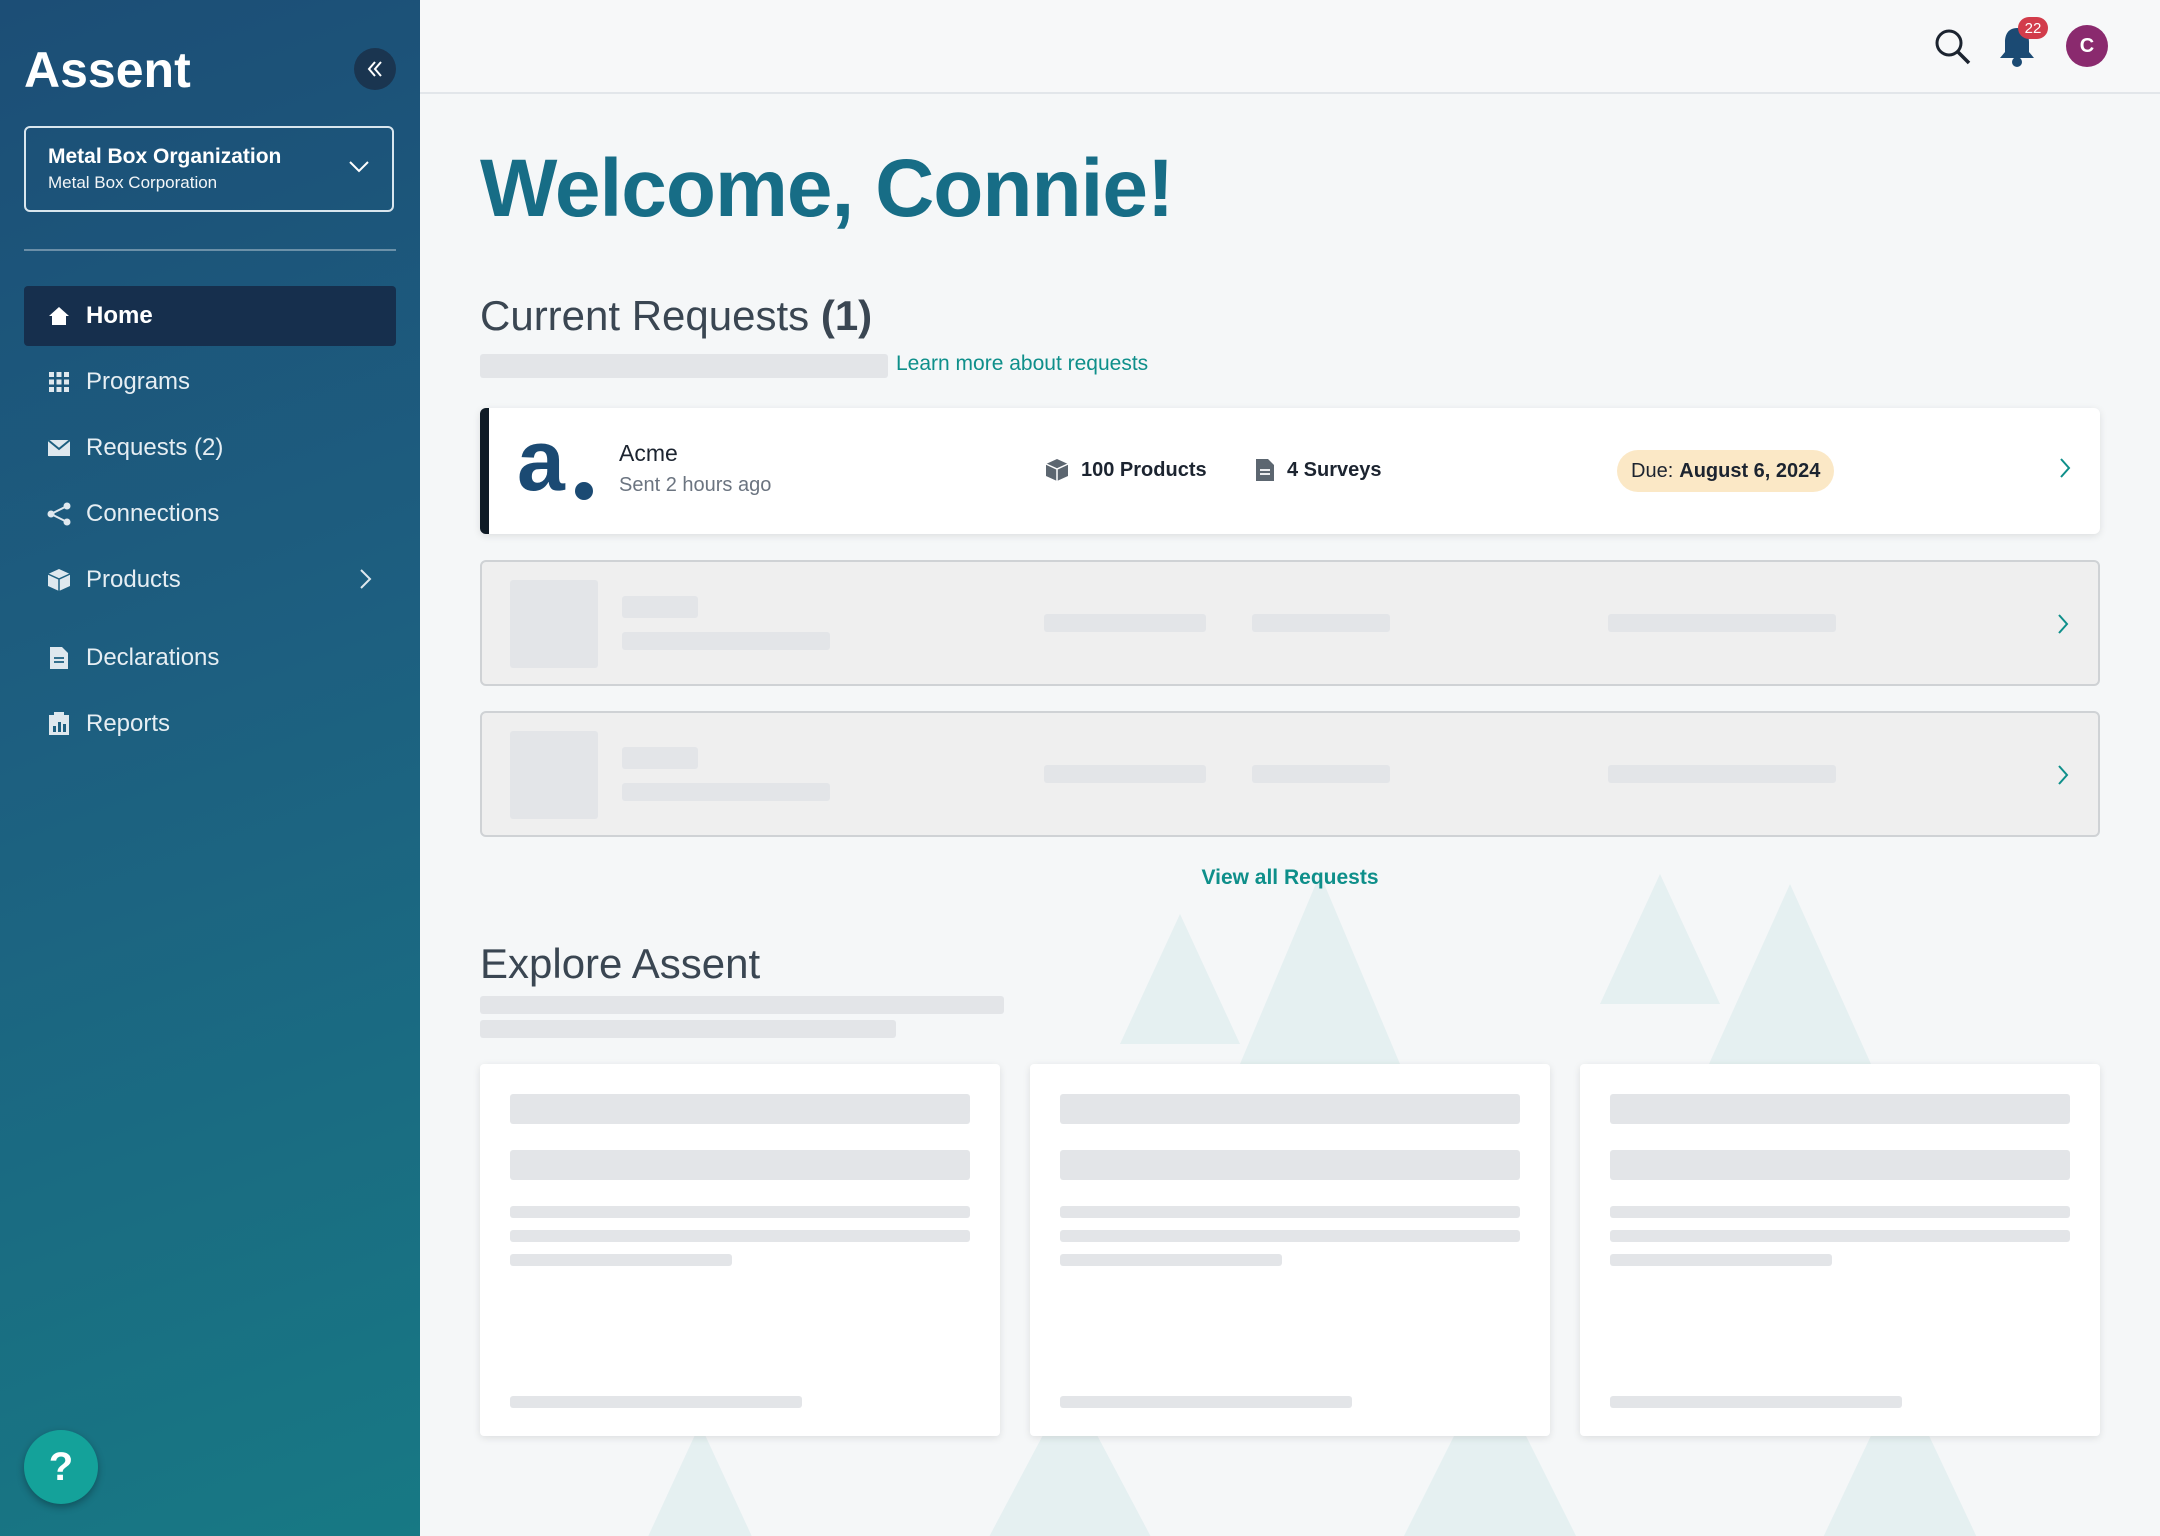  I want to click on sidebar-item-label: Home, so click(119, 315).